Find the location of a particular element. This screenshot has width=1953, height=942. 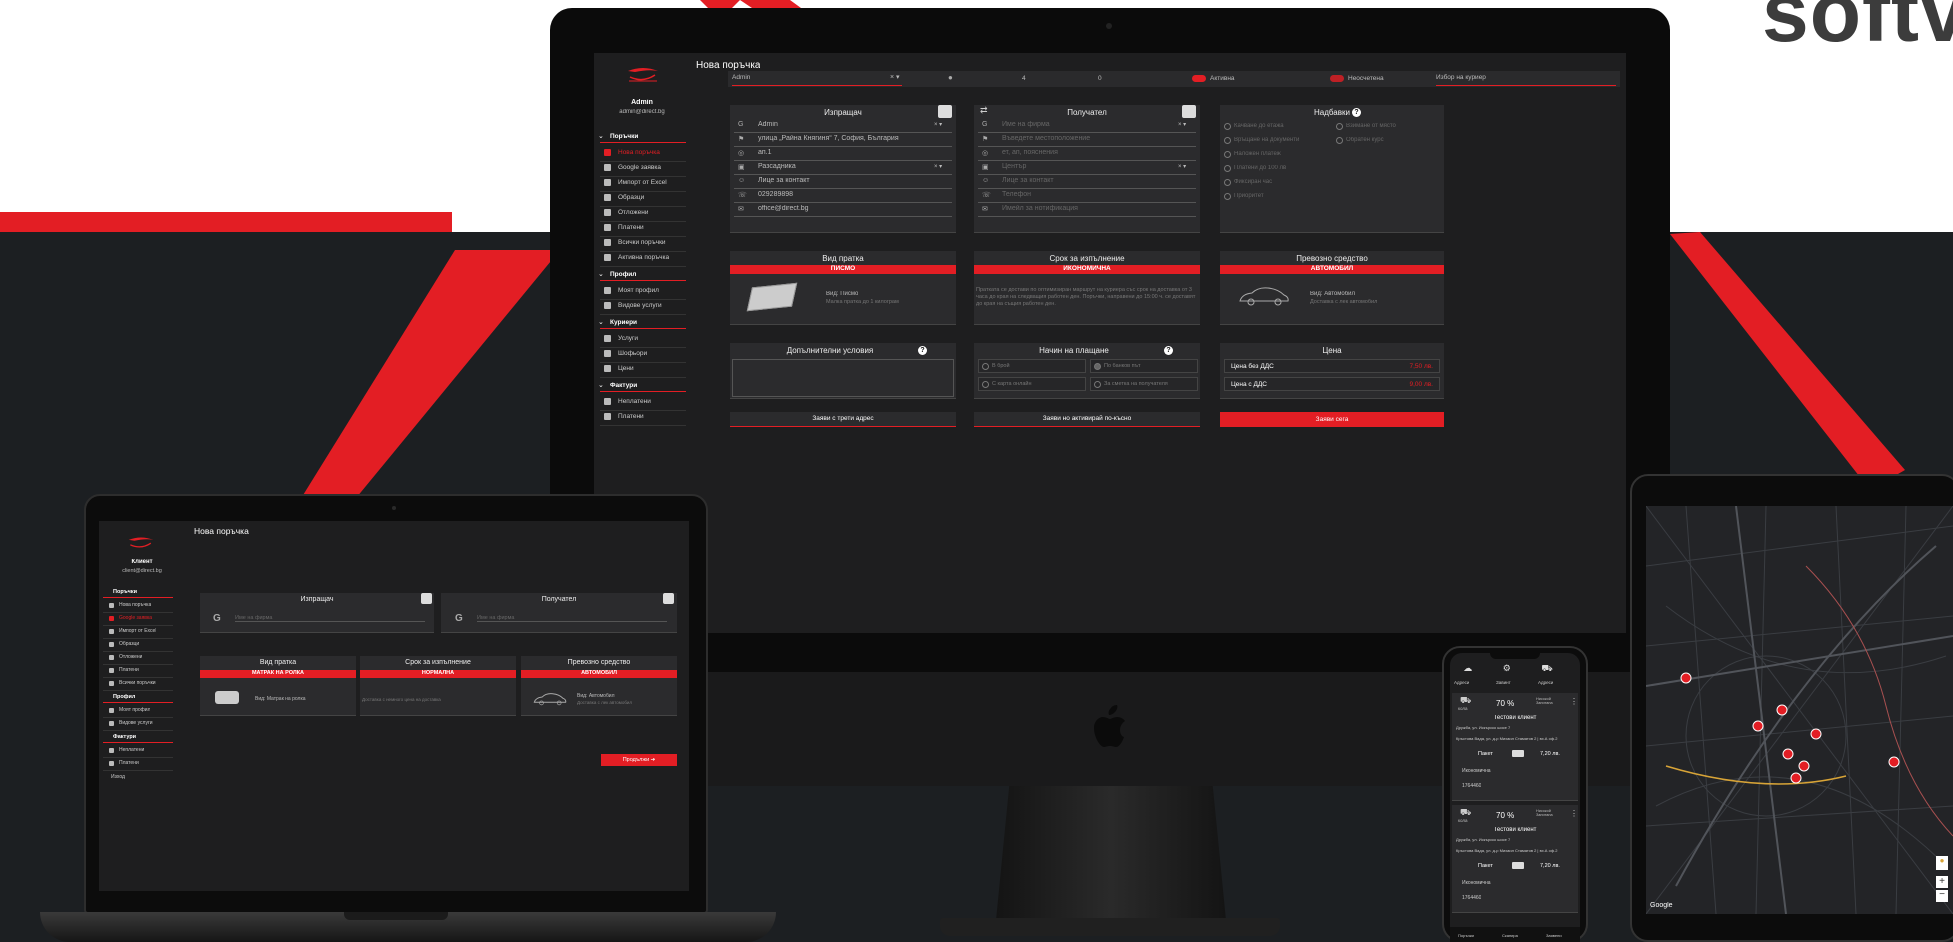

receiver-address-book-icon is located at coordinates (1189, 111).